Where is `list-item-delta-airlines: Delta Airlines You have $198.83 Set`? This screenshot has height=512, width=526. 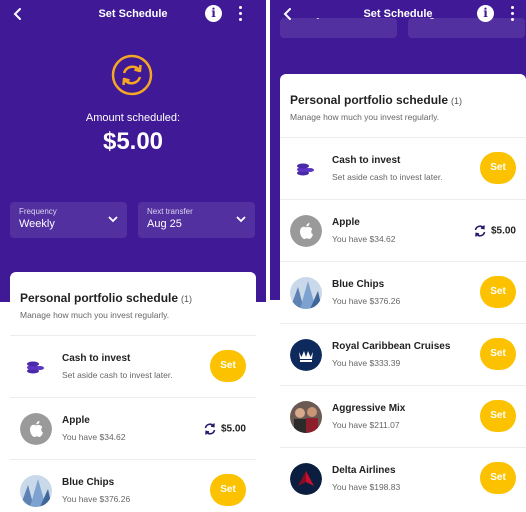
list-item-delta-airlines: Delta Airlines You have $198.83 Set is located at coordinates (403, 478).